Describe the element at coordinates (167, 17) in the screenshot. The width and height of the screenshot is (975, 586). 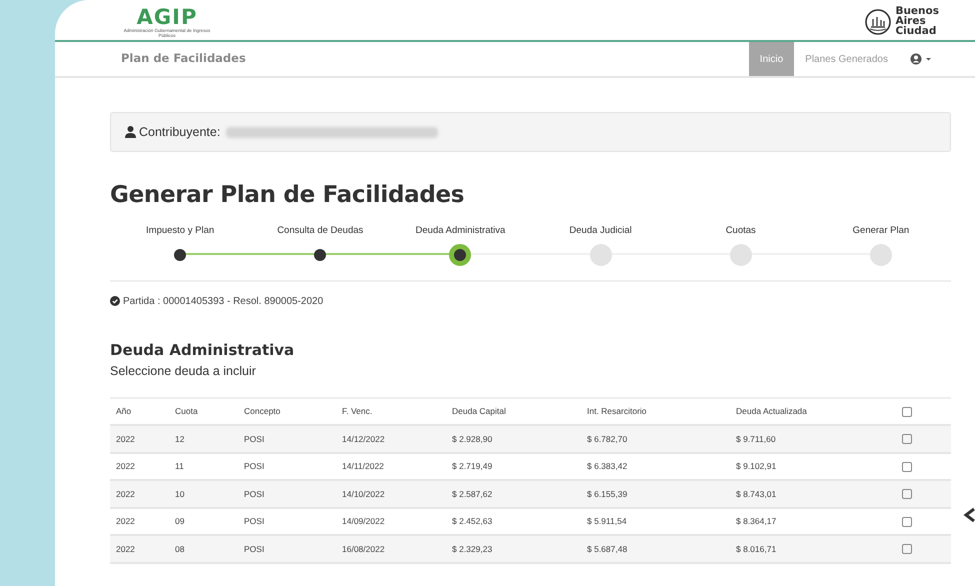
I see `logo-text: AGIP` at that location.